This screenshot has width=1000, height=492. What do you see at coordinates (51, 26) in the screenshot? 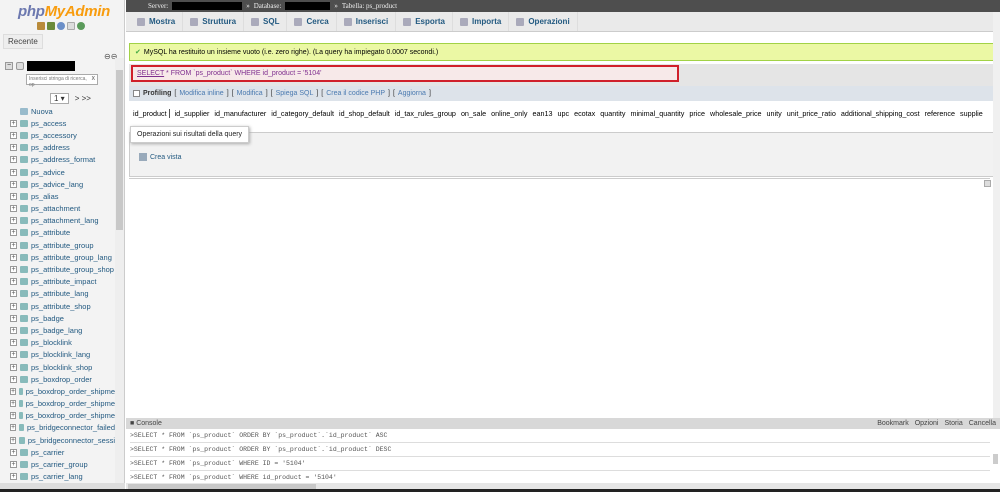
I see `logout-icon` at bounding box center [51, 26].